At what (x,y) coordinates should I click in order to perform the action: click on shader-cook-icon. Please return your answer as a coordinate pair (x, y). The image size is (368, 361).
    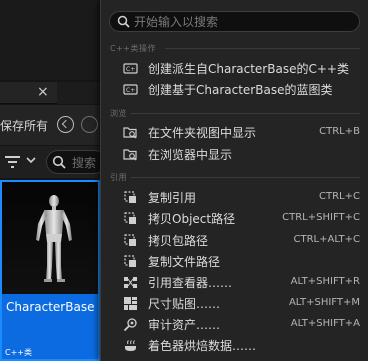
    Looking at the image, I should click on (130, 345).